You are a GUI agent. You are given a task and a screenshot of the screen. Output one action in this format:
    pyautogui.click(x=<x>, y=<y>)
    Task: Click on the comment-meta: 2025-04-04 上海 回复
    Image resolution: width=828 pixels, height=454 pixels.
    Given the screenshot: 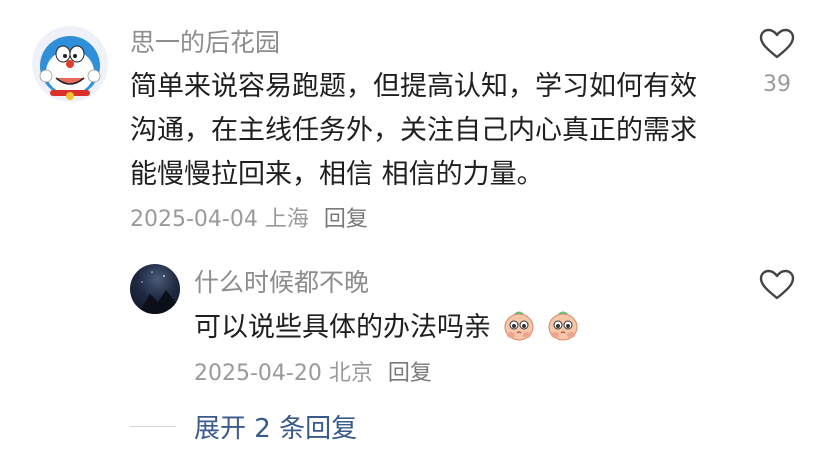 What is the action you would take?
    pyautogui.click(x=249, y=220)
    